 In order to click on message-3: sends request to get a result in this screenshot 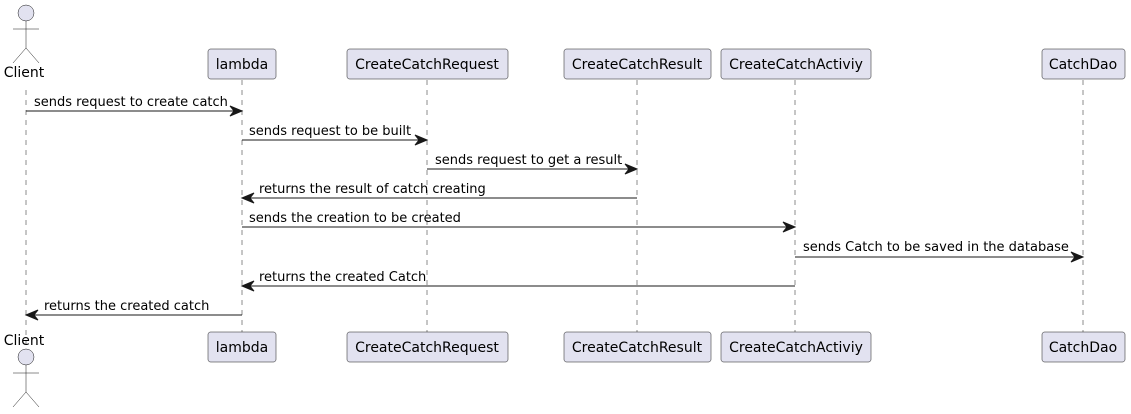, I will do `click(533, 164)`.